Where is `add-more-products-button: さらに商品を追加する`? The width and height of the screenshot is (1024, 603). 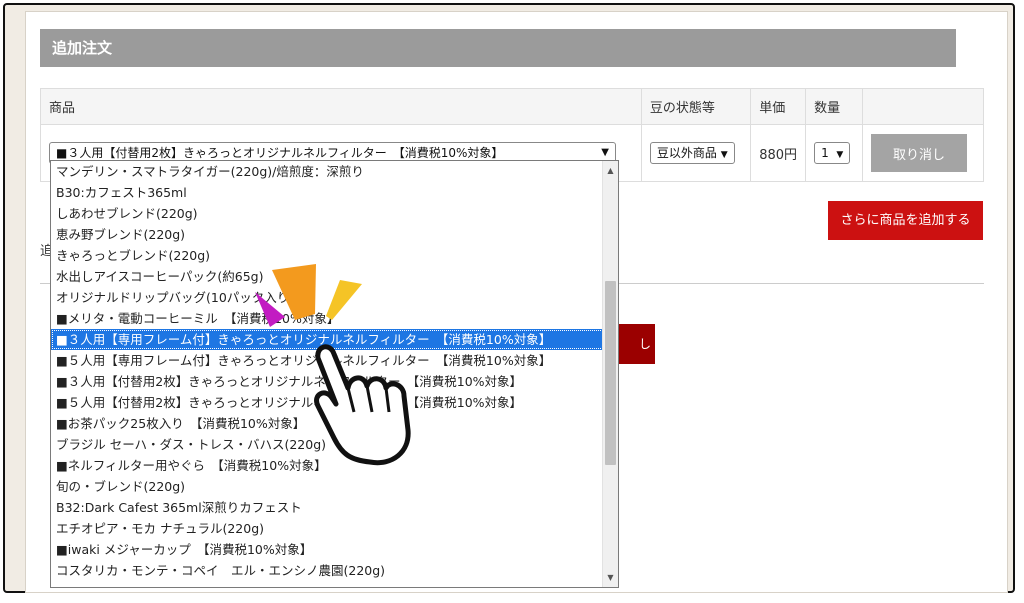 add-more-products-button: さらに商品を追加する is located at coordinates (905, 220).